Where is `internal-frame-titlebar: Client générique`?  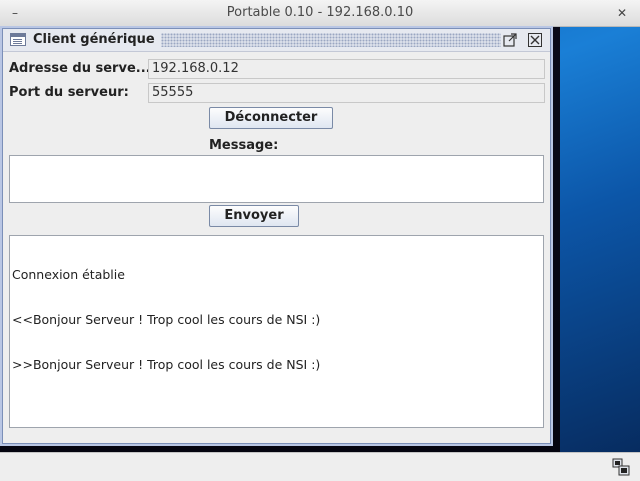
internal-frame-titlebar: Client générique is located at coordinates (276, 40).